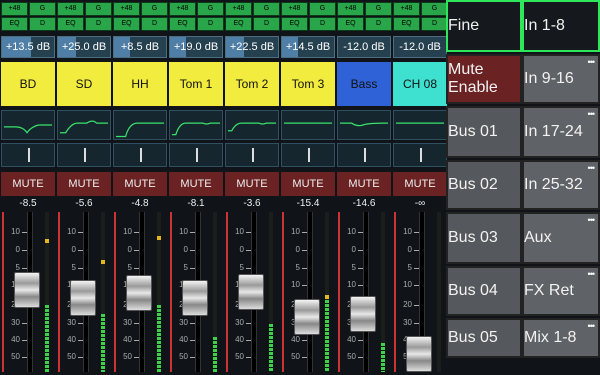  I want to click on layer-button-fx-ret: ••• FX Ret, so click(561, 291).